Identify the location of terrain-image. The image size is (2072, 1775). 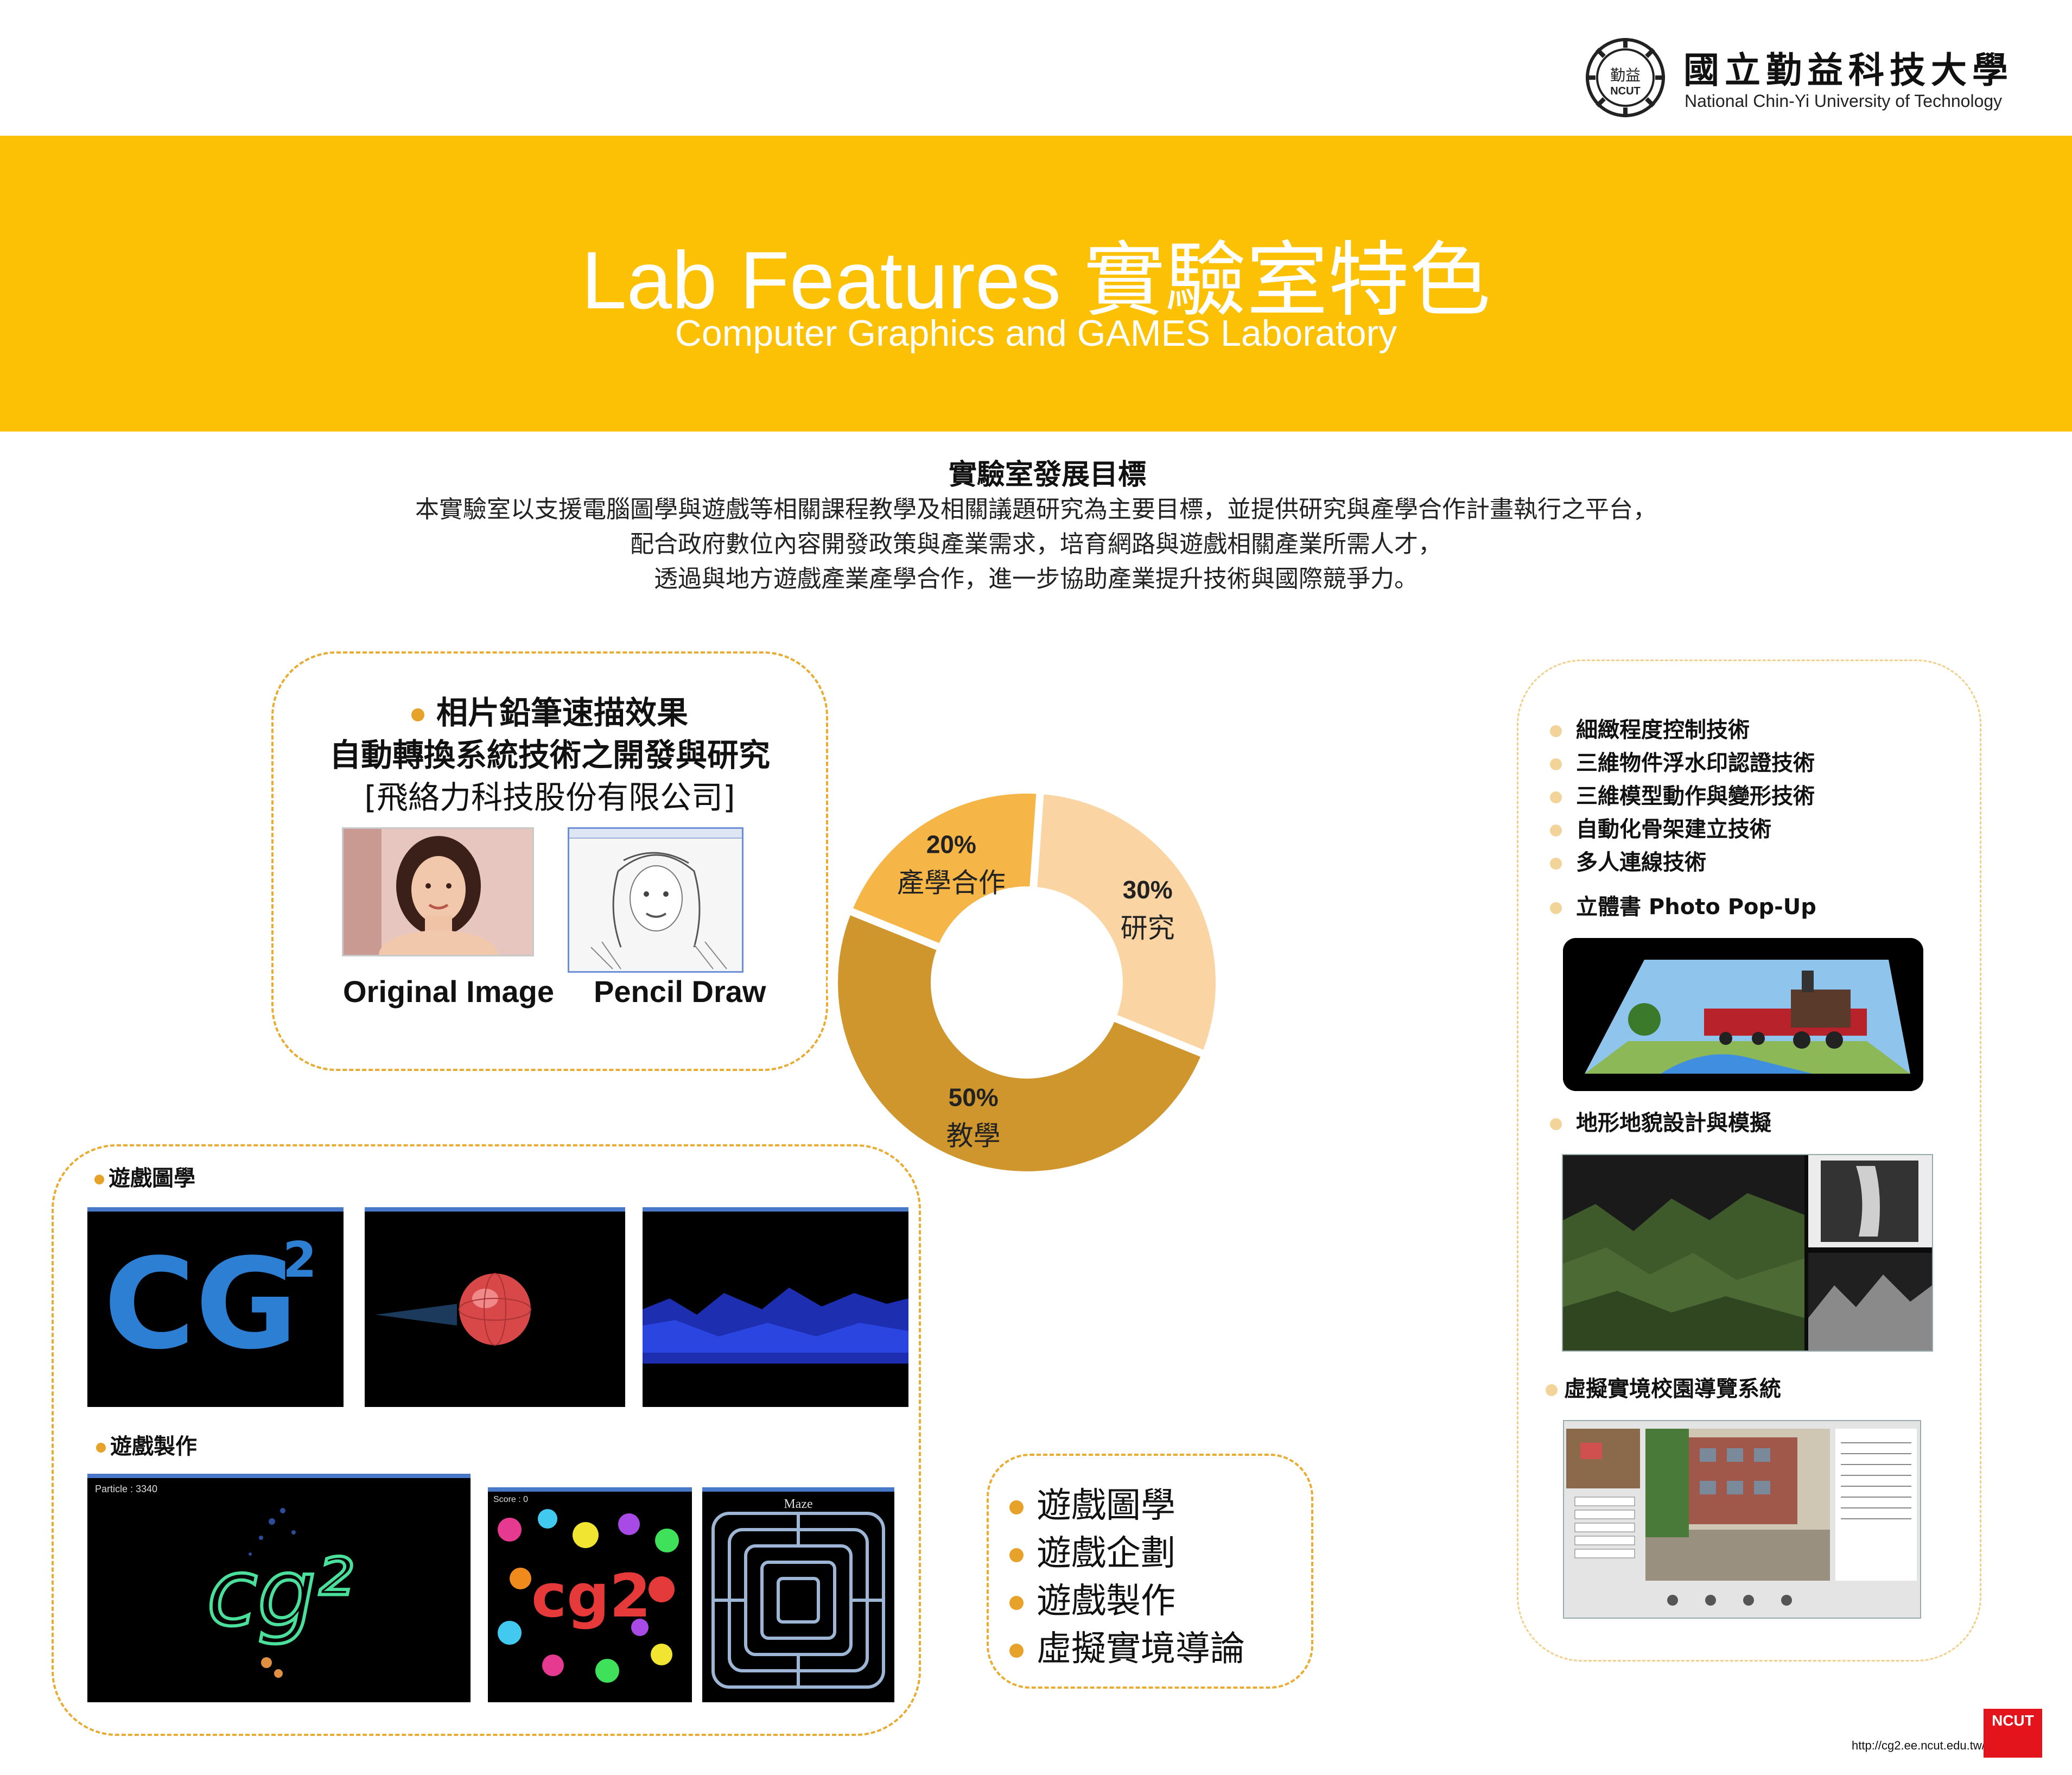
(1747, 1253).